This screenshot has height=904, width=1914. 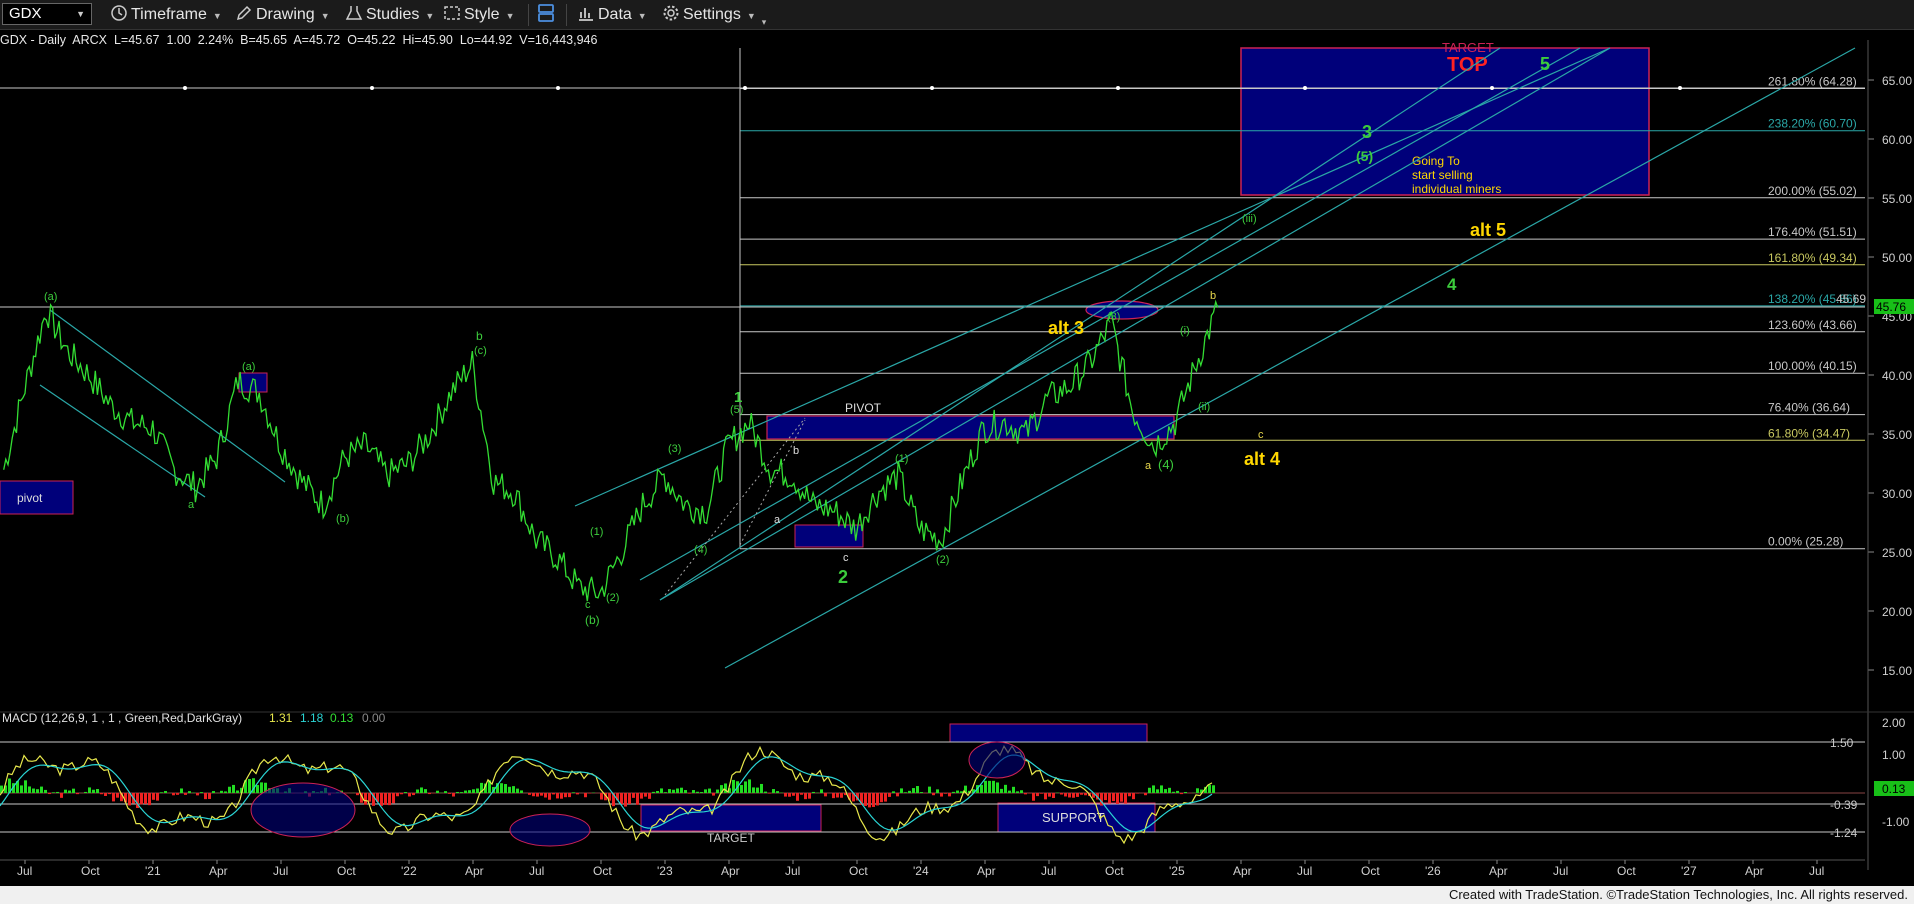 I want to click on fib-level-label: 123.60% (43.66), so click(x=1812, y=325).